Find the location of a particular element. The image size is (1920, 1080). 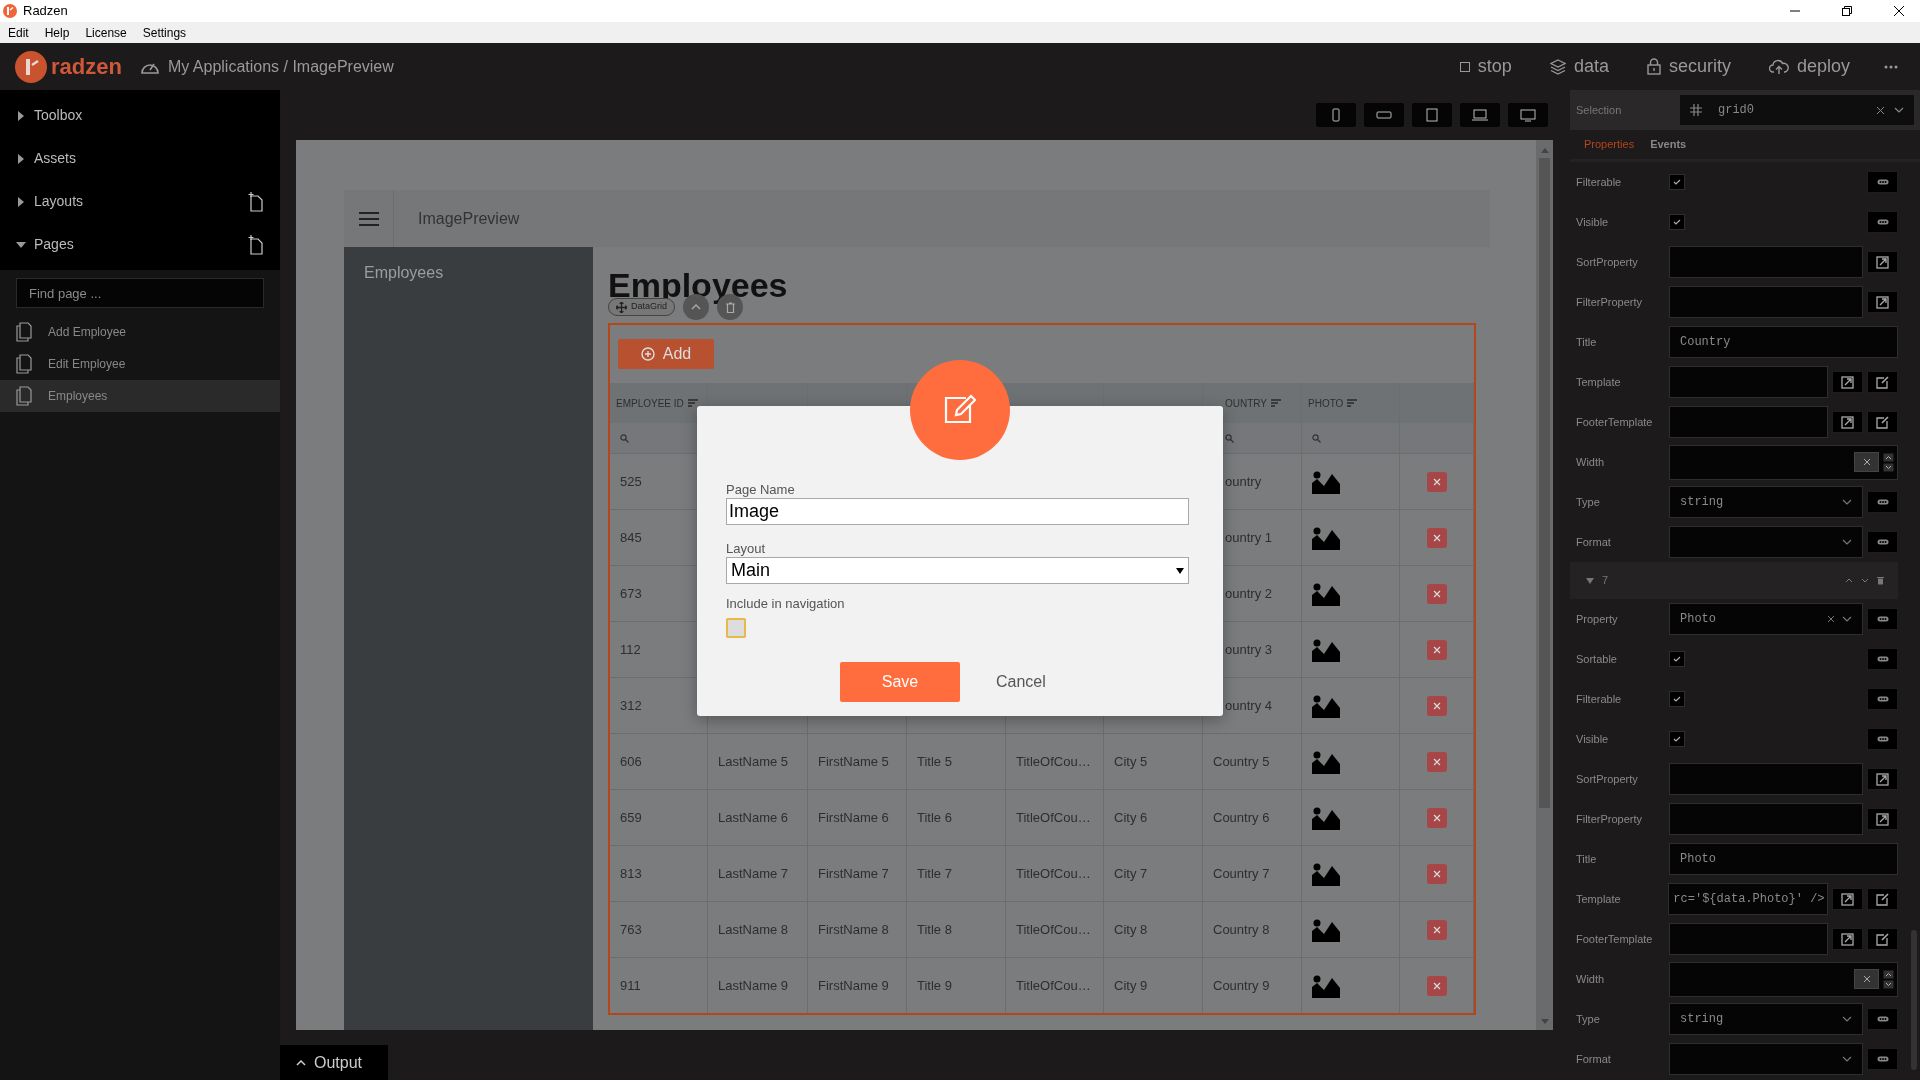

restore-icon is located at coordinates (1847, 11).